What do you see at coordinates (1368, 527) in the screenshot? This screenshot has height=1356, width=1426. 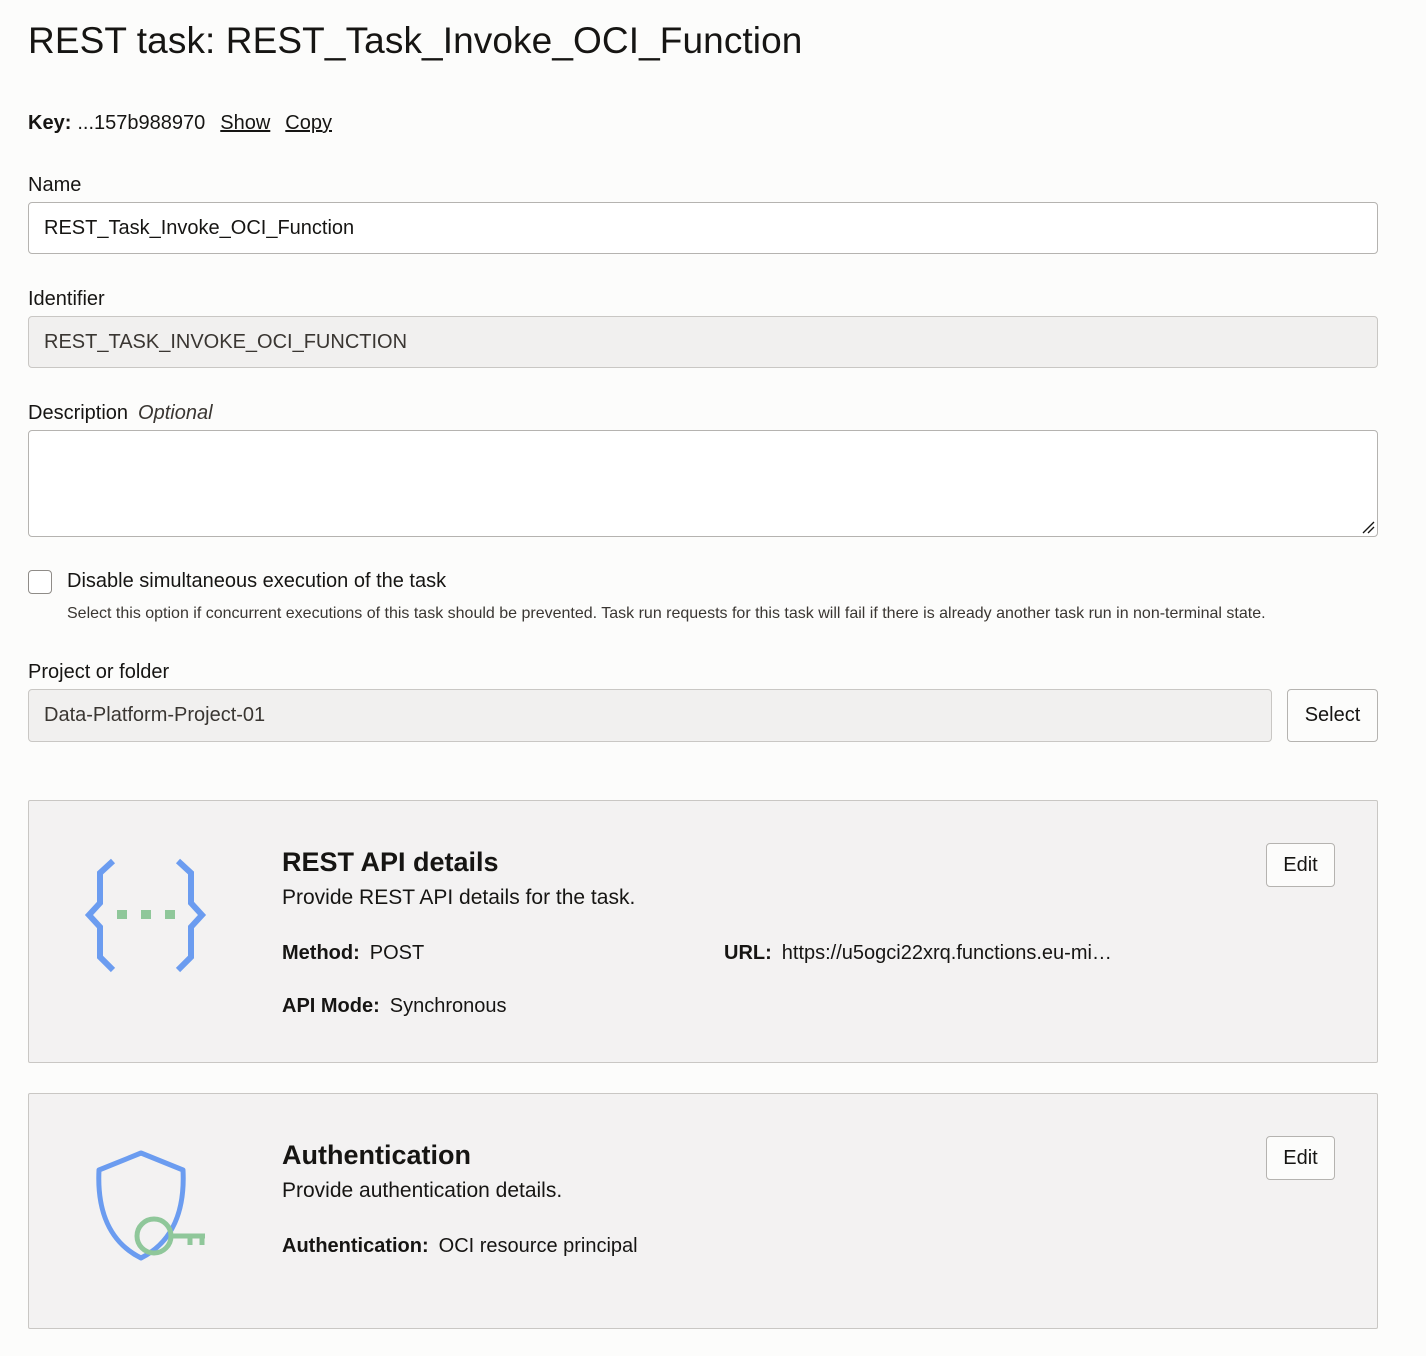 I see `resize-grip-icon` at bounding box center [1368, 527].